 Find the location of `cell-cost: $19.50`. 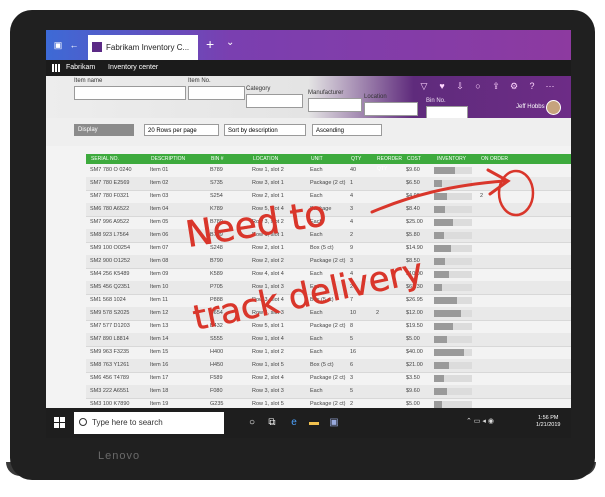

cell-cost: $19.50 is located at coordinates (414, 326).